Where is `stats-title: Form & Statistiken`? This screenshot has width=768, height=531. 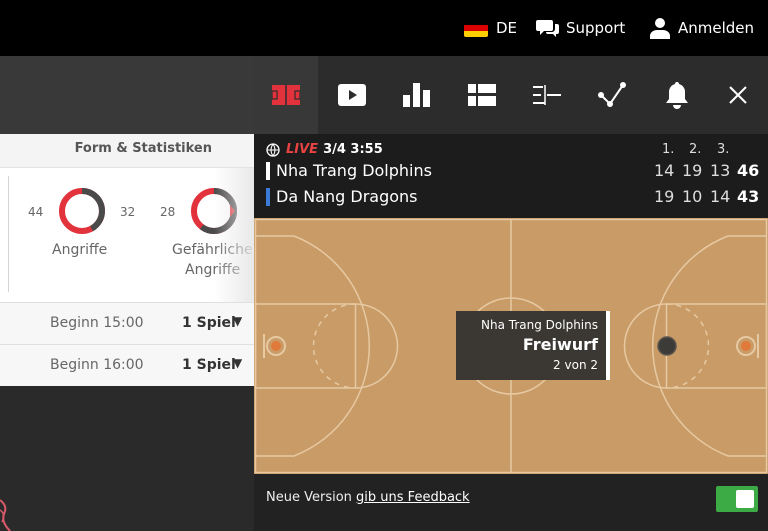 stats-title: Form & Statistiken is located at coordinates (143, 148).